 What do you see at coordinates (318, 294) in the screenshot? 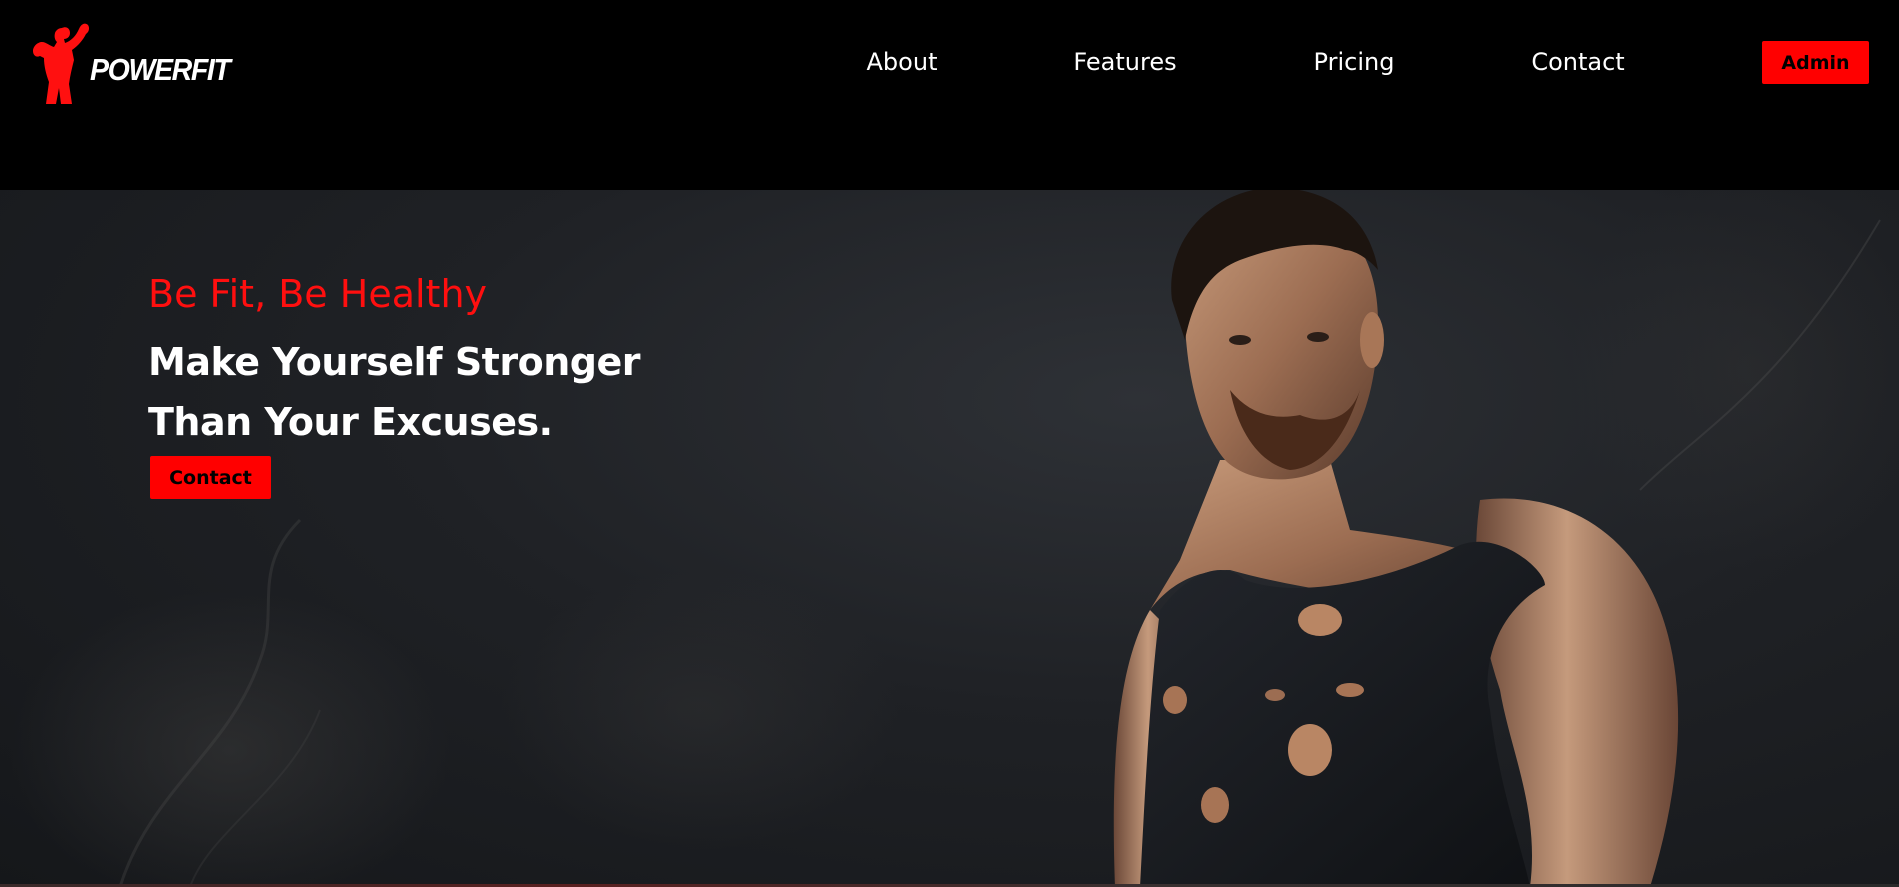
I see `hero-subtitle: Be Fit, Be Healthy` at bounding box center [318, 294].